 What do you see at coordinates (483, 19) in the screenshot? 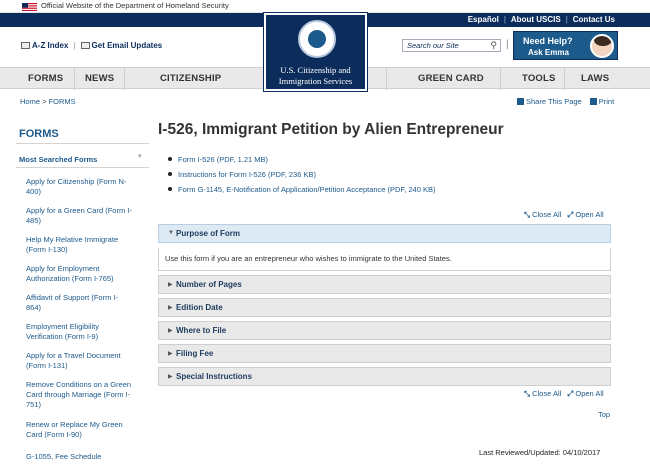
I see `espanol-link: Español` at bounding box center [483, 19].